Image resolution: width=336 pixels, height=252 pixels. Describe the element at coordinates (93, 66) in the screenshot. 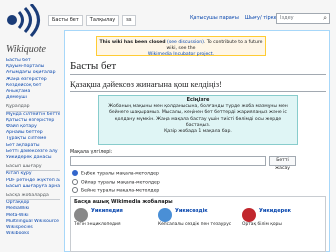

I see `page-title: Басты бет` at that location.